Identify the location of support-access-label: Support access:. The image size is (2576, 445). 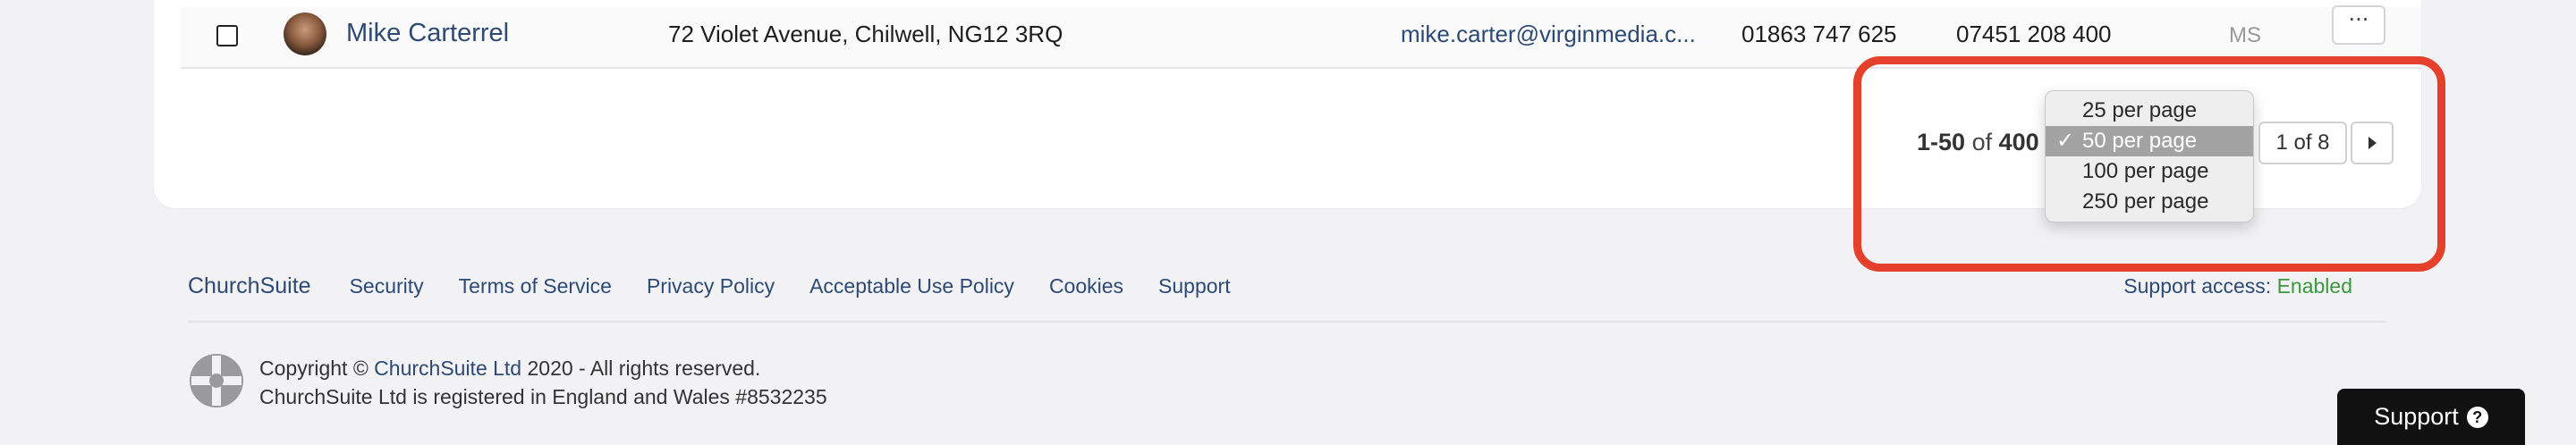
(2197, 286).